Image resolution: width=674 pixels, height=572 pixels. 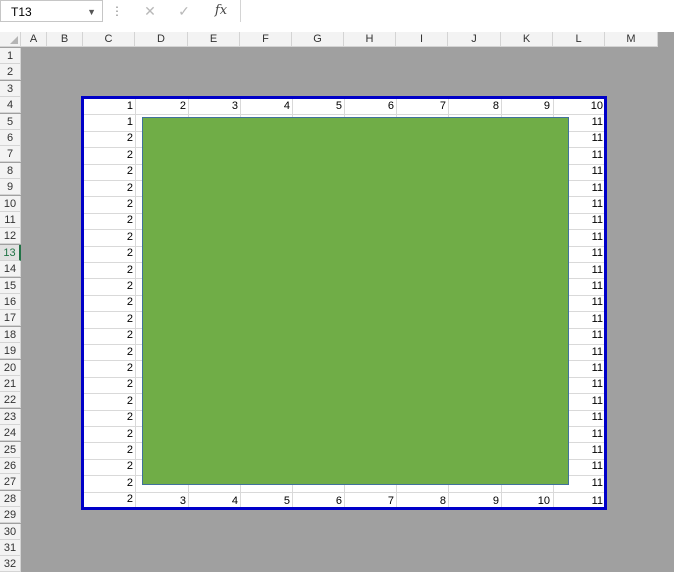 What do you see at coordinates (631, 39) in the screenshot?
I see `column-header-m: M` at bounding box center [631, 39].